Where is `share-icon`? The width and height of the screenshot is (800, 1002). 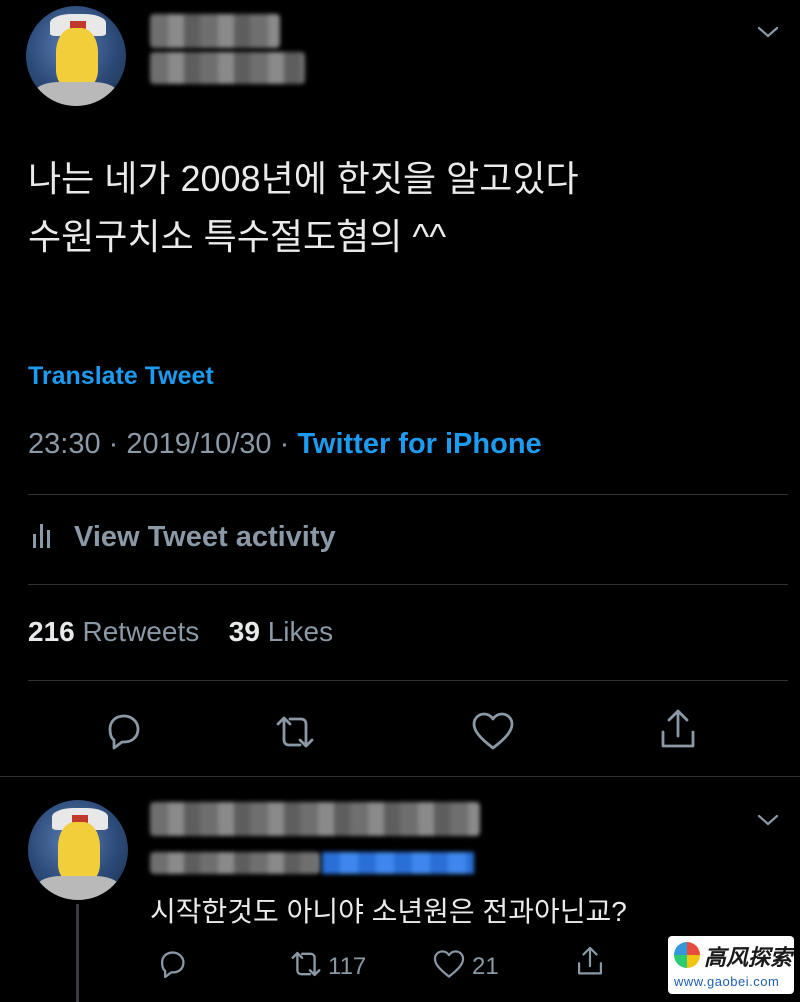
share-icon is located at coordinates (678, 729).